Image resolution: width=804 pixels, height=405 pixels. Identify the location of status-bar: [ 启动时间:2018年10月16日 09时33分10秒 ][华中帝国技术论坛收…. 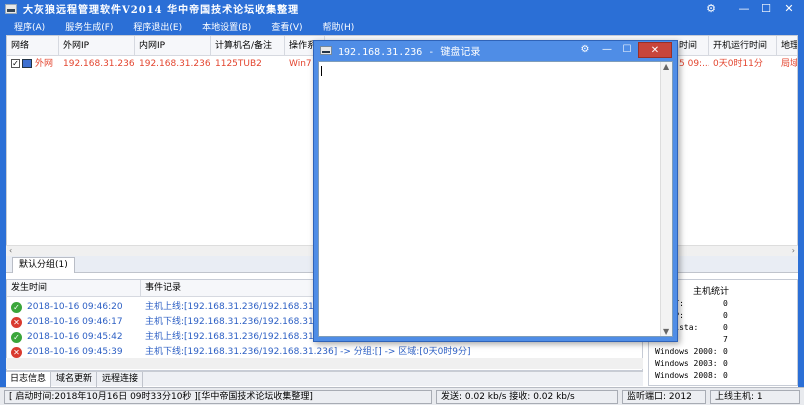
(402, 396).